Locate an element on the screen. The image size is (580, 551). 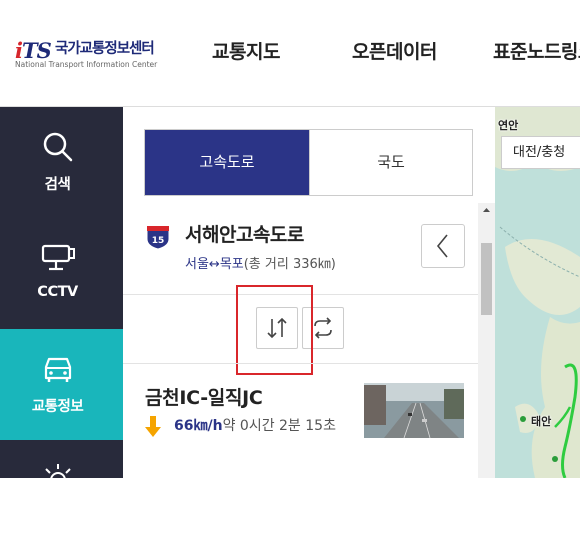
route-distance: (총 거리 336㎞) is located at coordinates (289, 264).